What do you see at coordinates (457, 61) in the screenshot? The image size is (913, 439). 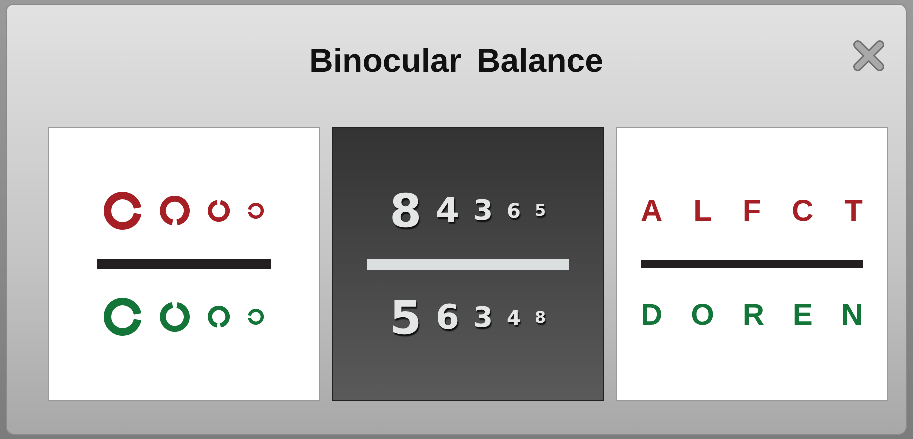 I see `window-title: Binocular Balance` at bounding box center [457, 61].